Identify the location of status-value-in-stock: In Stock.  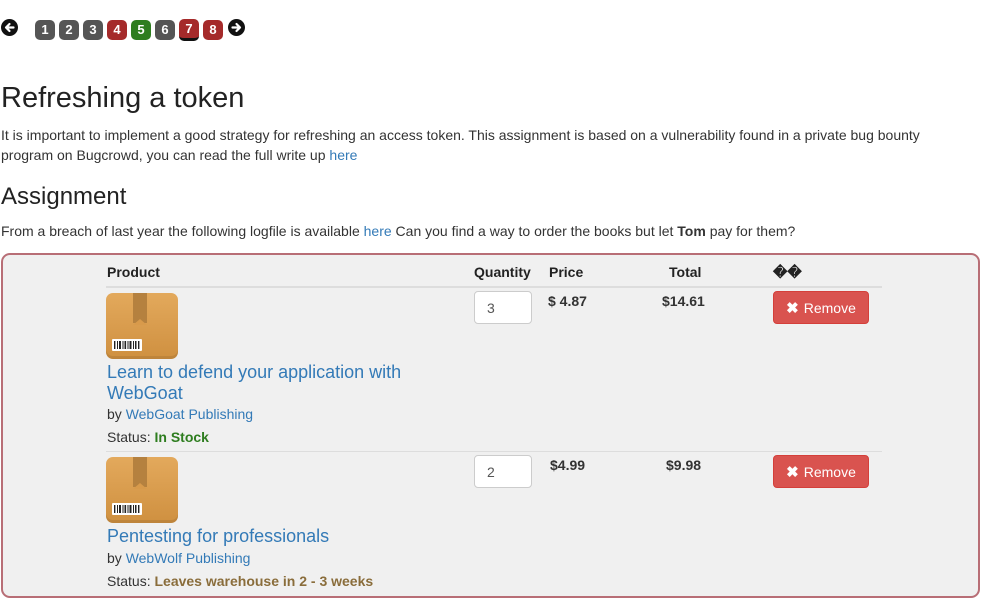
(181, 437).